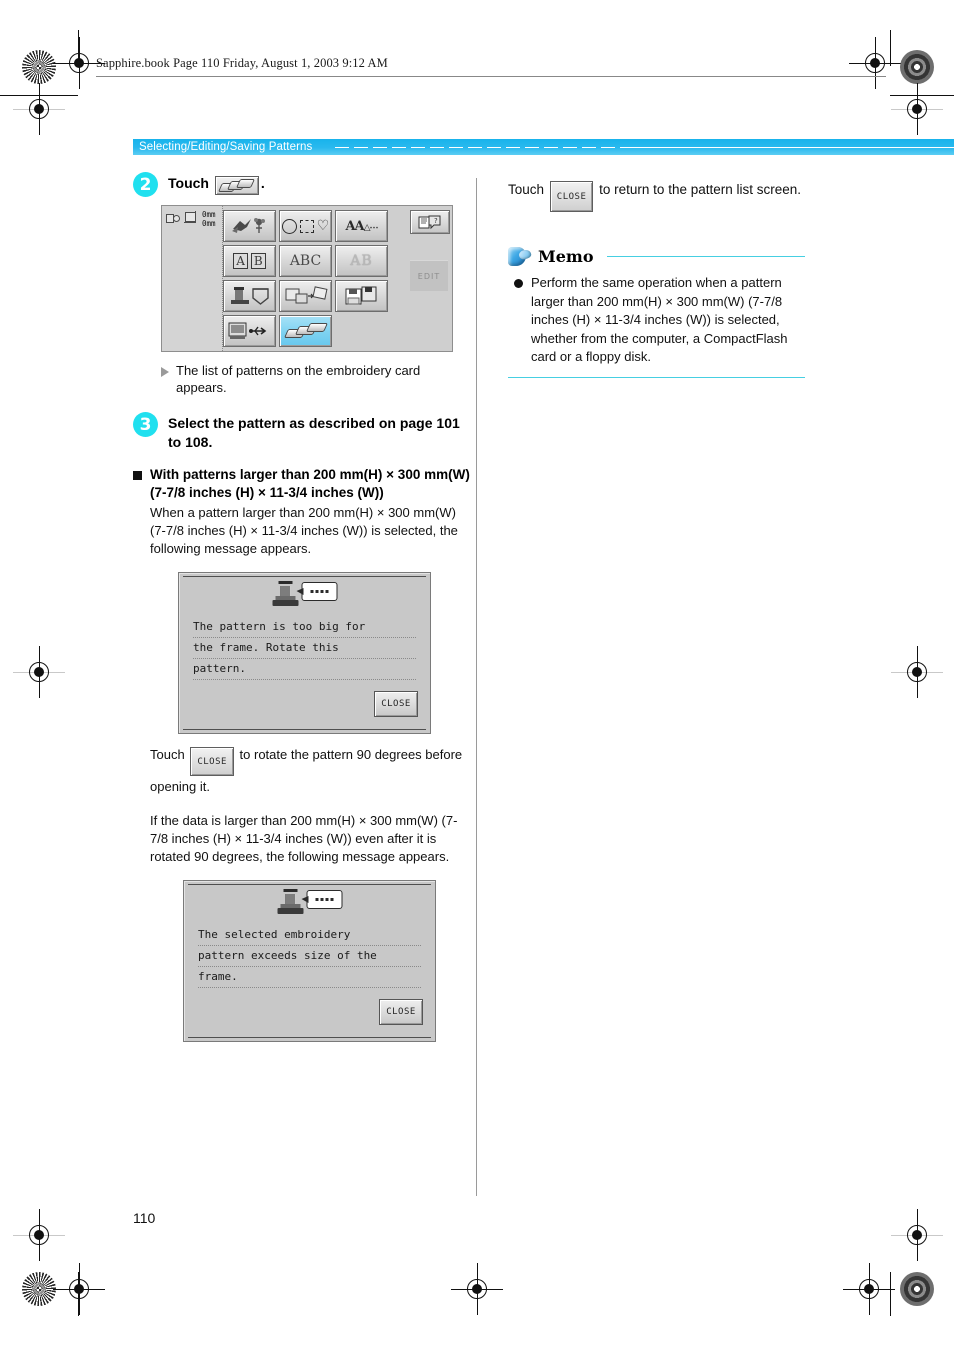 Image resolution: width=954 pixels, height=1351 pixels. What do you see at coordinates (429, 275) in the screenshot?
I see `machine-tab-edit: EDIT` at bounding box center [429, 275].